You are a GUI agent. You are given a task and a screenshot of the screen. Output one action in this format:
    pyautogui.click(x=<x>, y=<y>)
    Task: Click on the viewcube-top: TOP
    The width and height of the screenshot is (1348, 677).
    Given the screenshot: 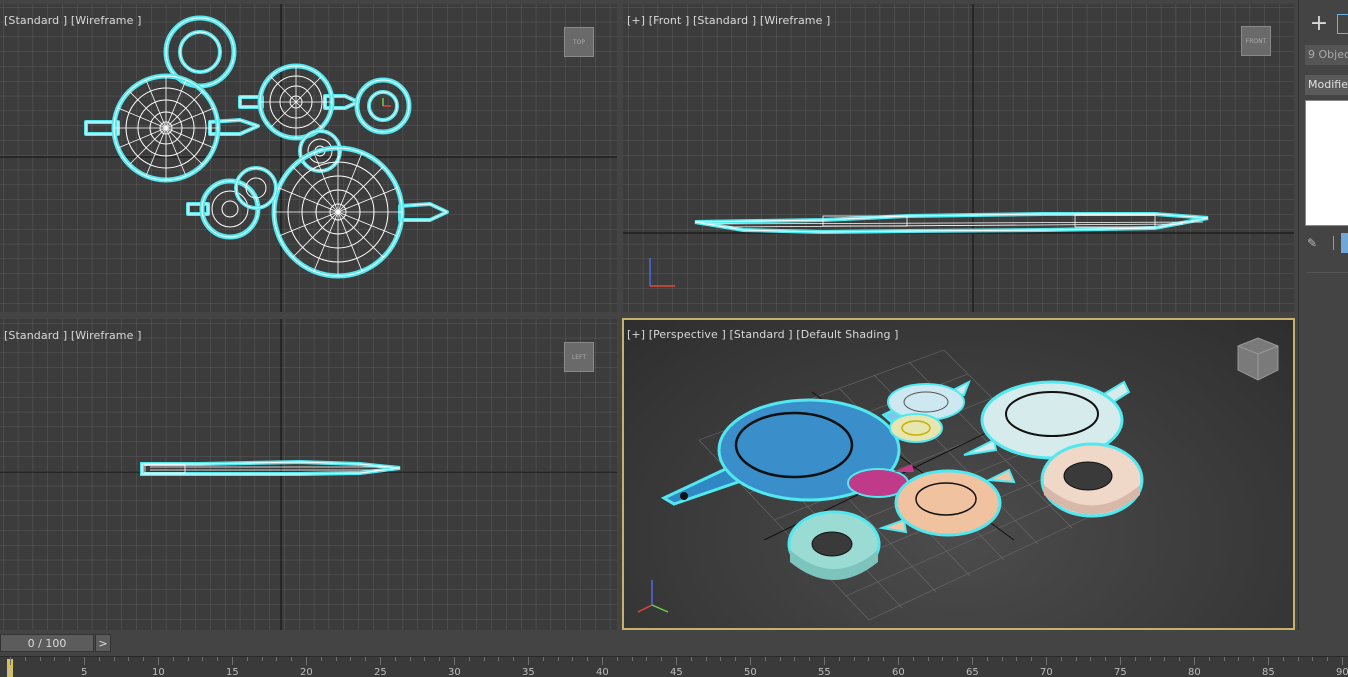 What is the action you would take?
    pyautogui.click(x=579, y=42)
    